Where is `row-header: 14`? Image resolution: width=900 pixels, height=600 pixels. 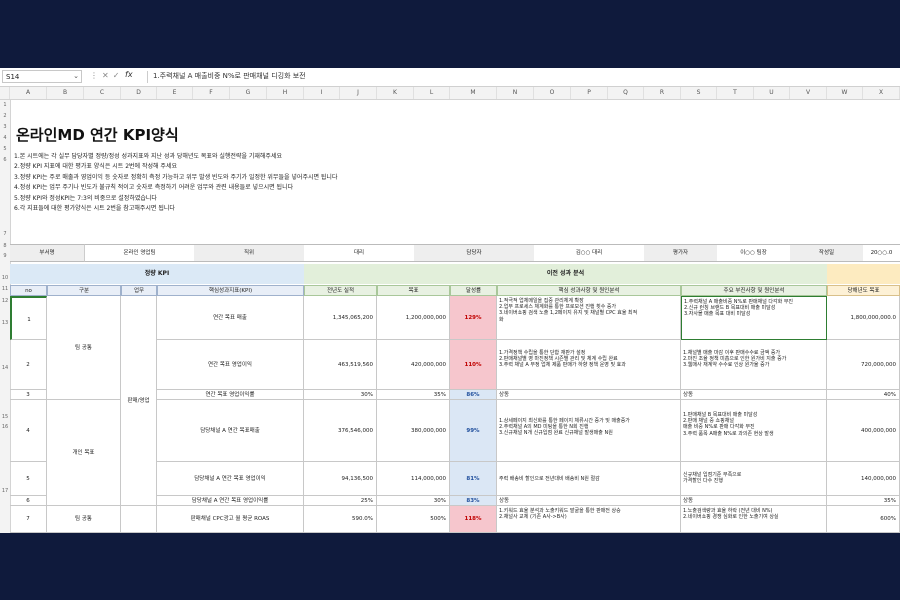
row-header: 14 is located at coordinates (5, 368).